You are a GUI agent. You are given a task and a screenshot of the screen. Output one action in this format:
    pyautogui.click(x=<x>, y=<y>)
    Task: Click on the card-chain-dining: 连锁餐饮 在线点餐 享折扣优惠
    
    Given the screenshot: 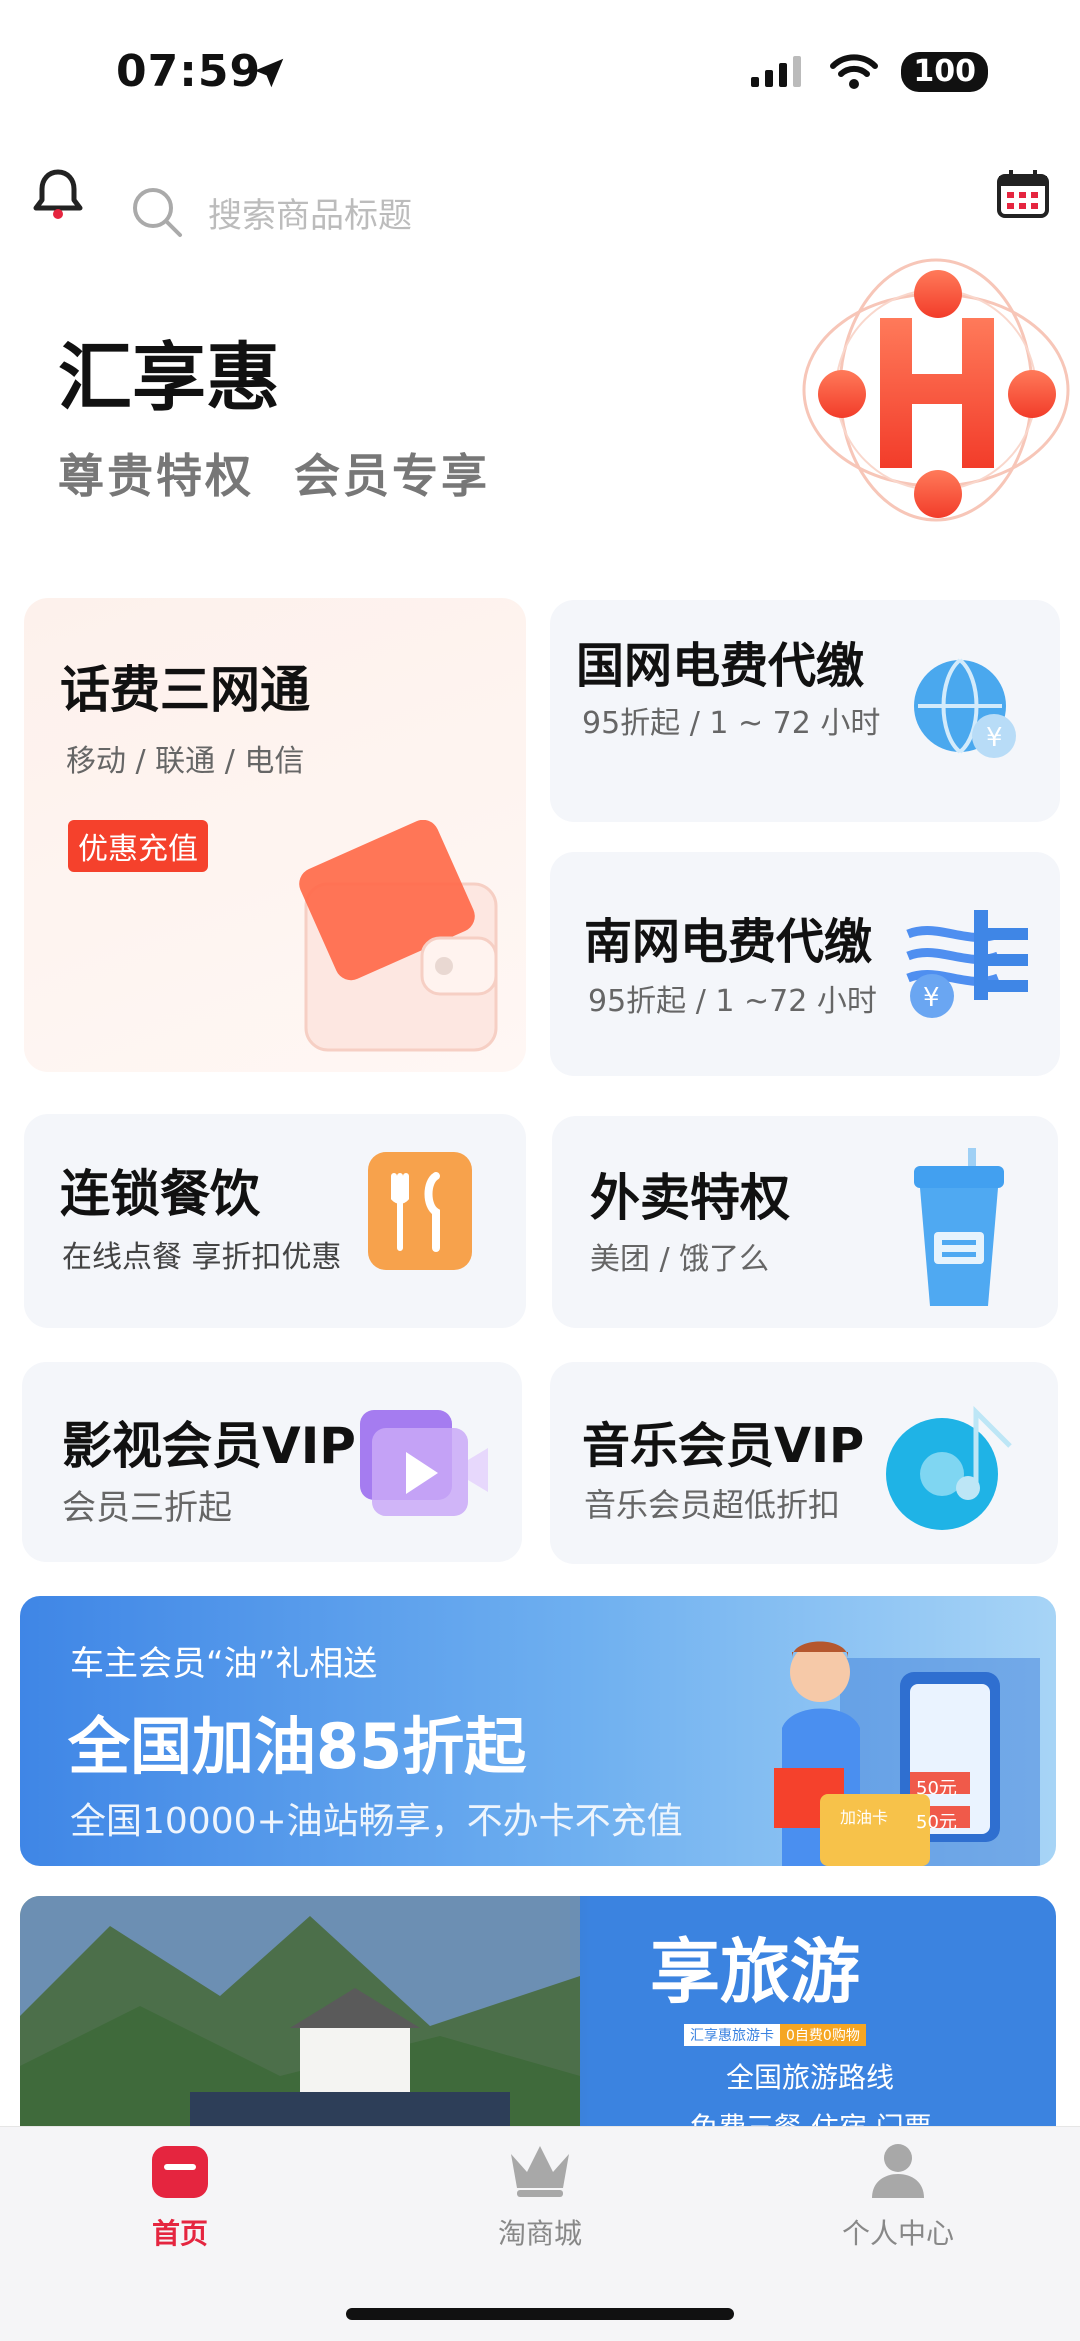 What is the action you would take?
    pyautogui.click(x=275, y=1221)
    